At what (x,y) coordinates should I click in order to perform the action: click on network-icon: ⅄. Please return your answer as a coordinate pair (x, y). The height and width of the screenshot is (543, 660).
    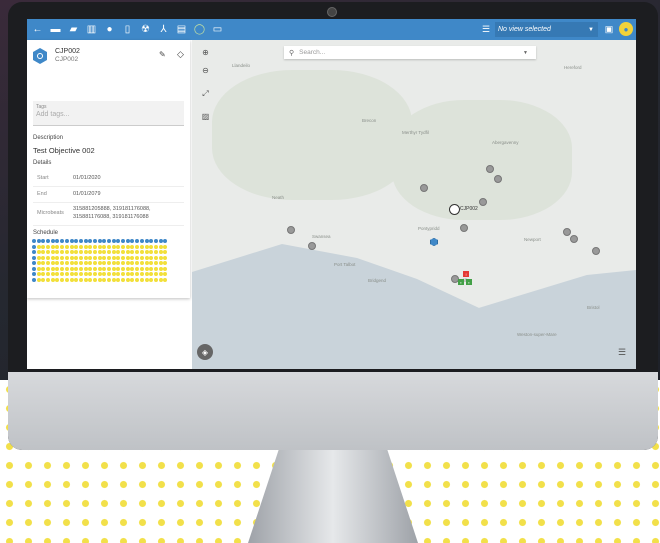
    Looking at the image, I should click on (163, 29).